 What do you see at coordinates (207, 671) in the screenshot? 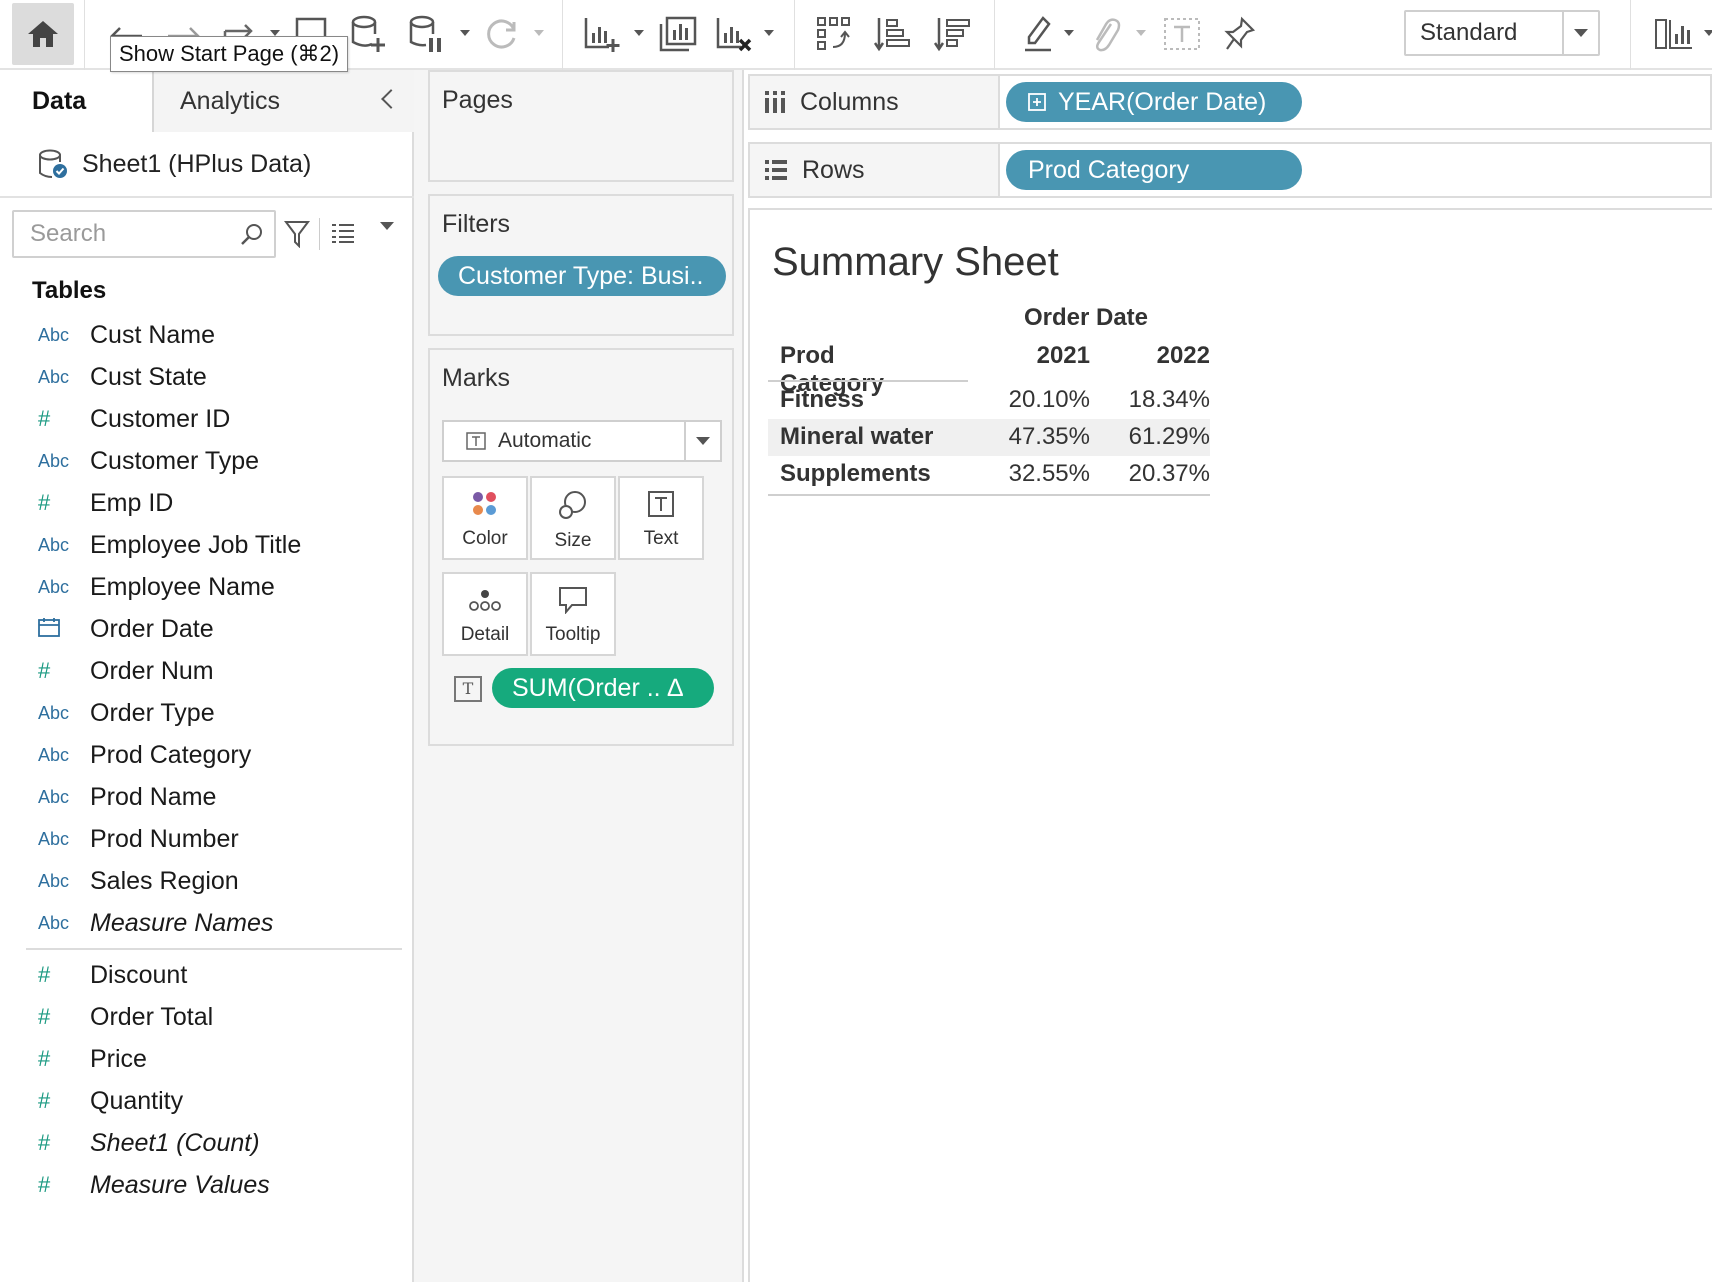
I see `field-item: # Order Num` at bounding box center [207, 671].